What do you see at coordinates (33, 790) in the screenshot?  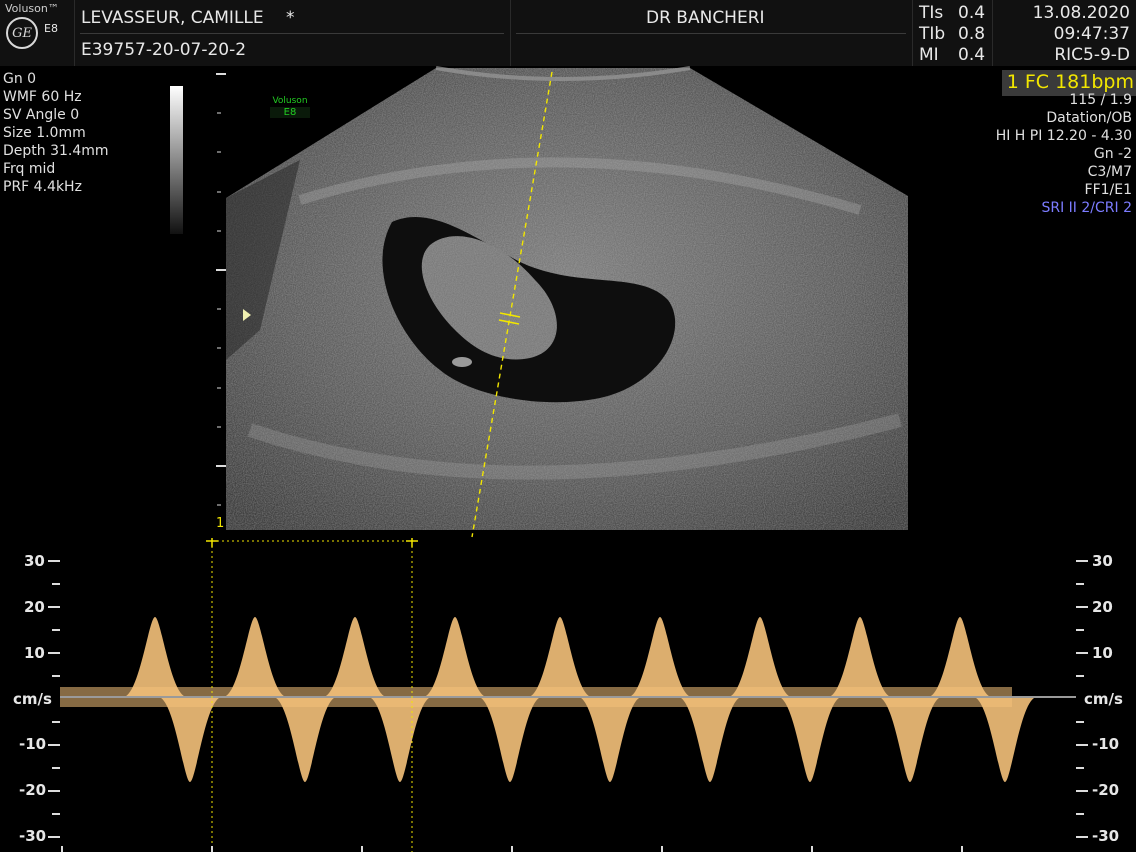 I see `scale-left-neg20: -20` at bounding box center [33, 790].